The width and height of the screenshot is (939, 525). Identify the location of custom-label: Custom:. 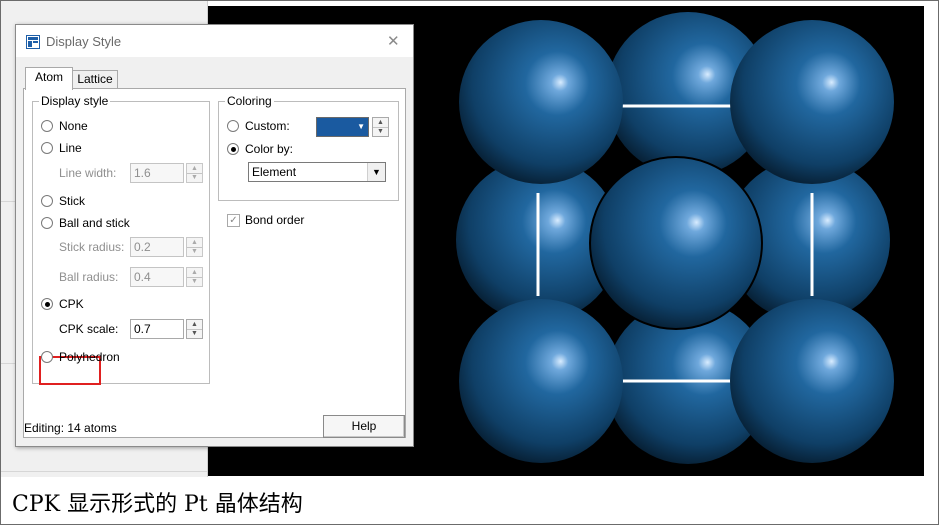
(267, 126).